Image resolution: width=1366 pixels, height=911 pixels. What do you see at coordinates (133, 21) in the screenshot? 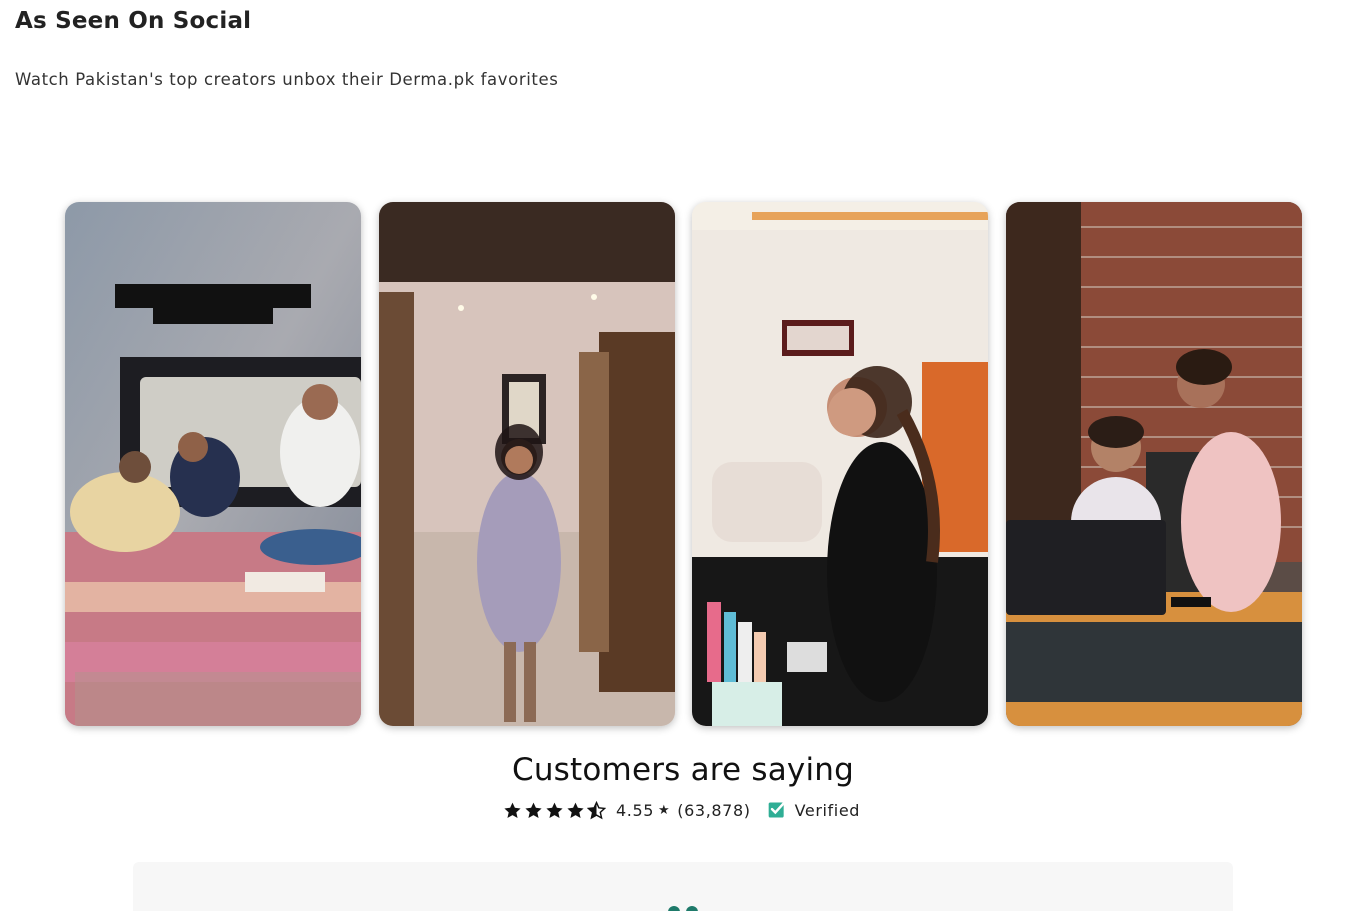
I see `section-title: As Seen On Social` at bounding box center [133, 21].